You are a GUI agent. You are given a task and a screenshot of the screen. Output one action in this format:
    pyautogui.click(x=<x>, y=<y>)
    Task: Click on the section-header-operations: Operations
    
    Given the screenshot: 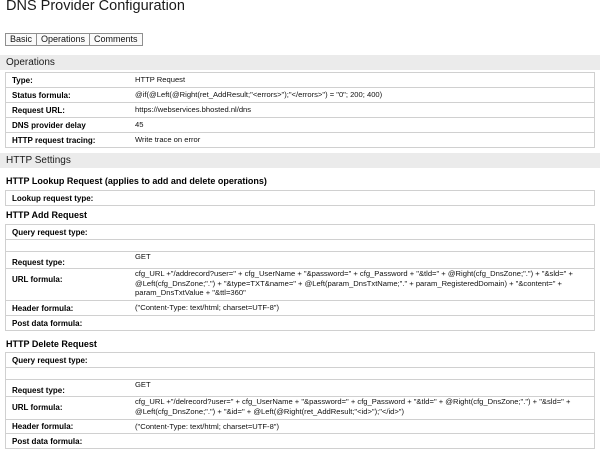 What is the action you would take?
    pyautogui.click(x=300, y=62)
    